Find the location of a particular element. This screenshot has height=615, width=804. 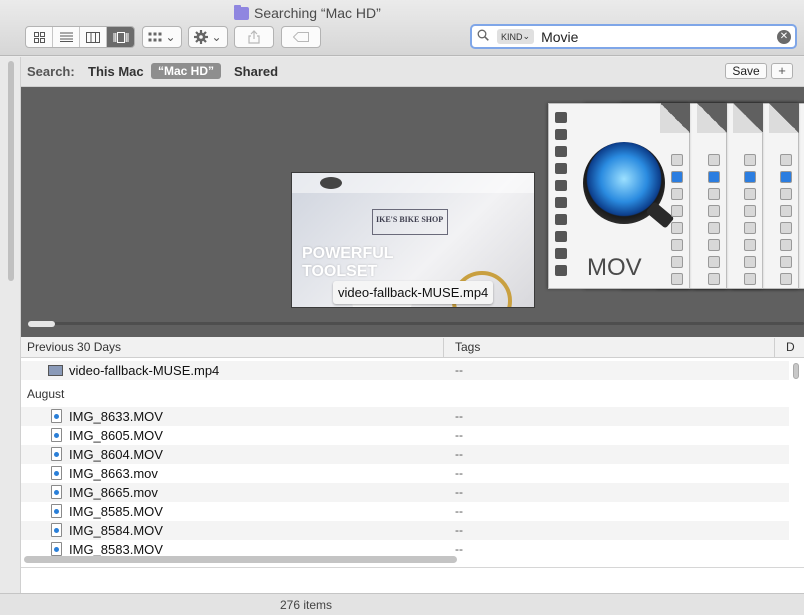

list-item: IMG_8665.mov -- is located at coordinates (405, 492).